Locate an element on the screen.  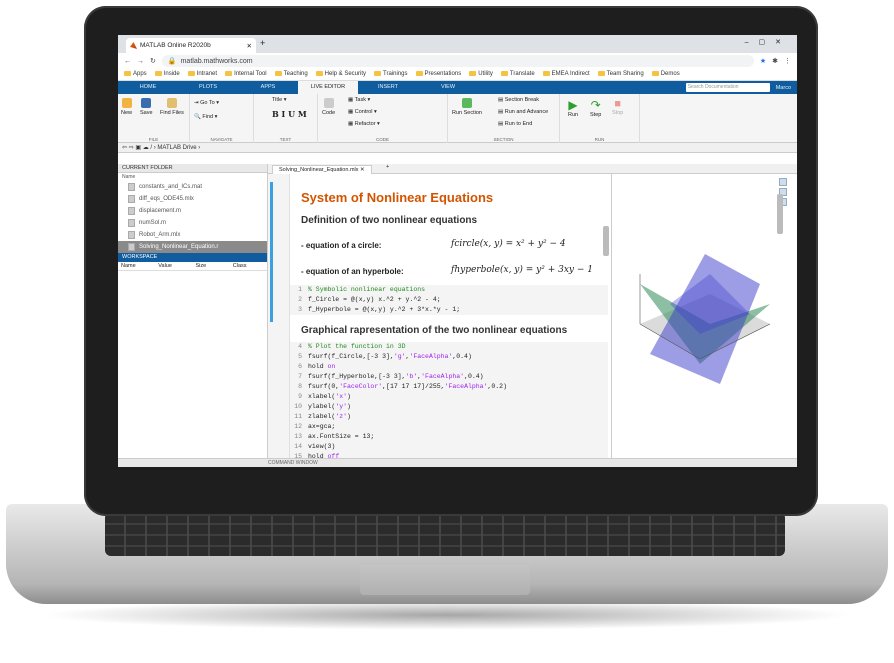
step-icon: ↷ is located at coordinates (595, 105).